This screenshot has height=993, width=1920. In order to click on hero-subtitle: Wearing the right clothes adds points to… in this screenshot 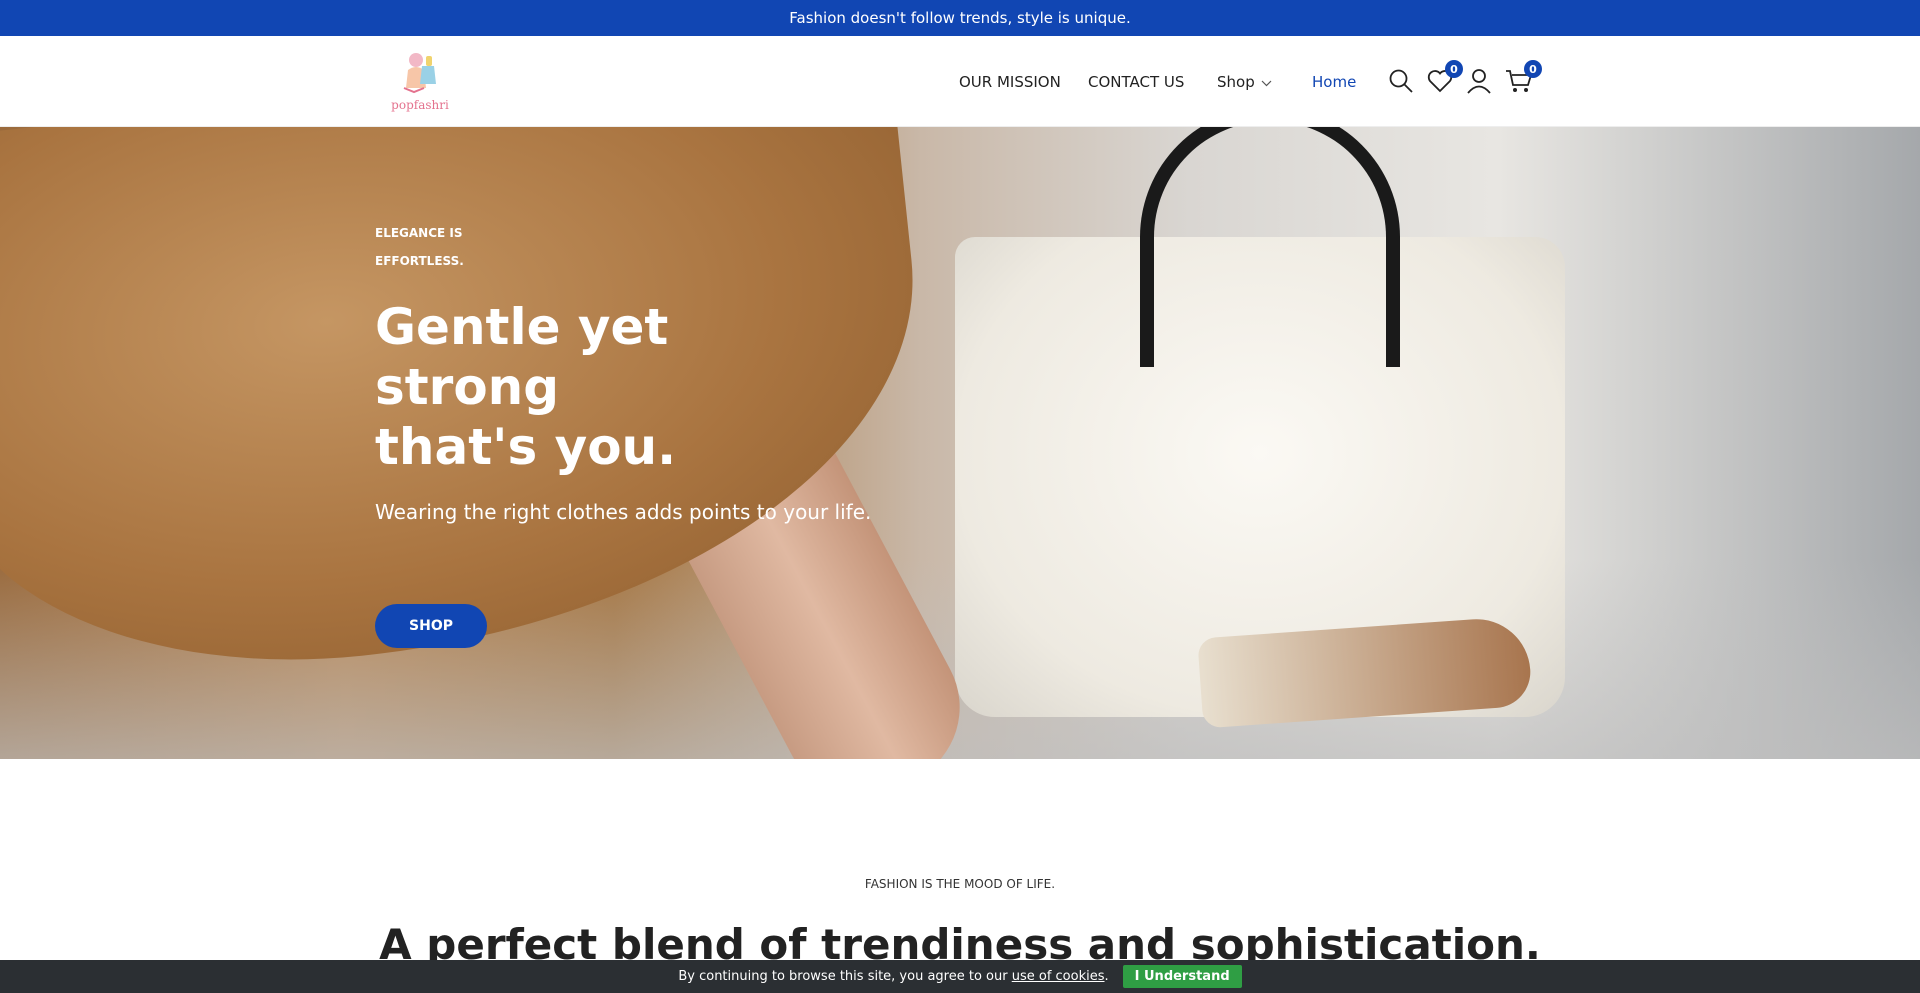, I will do `click(623, 512)`.